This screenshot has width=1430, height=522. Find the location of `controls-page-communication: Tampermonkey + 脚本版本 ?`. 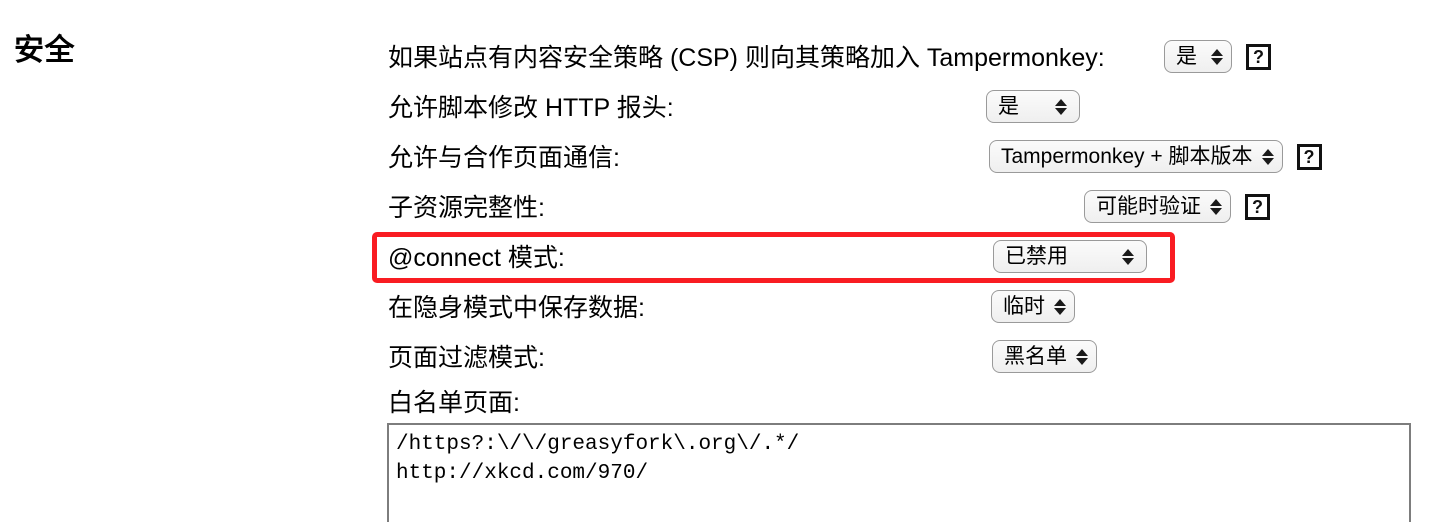

controls-page-communication: Tampermonkey + 脚本版本 ? is located at coordinates (1155, 156).